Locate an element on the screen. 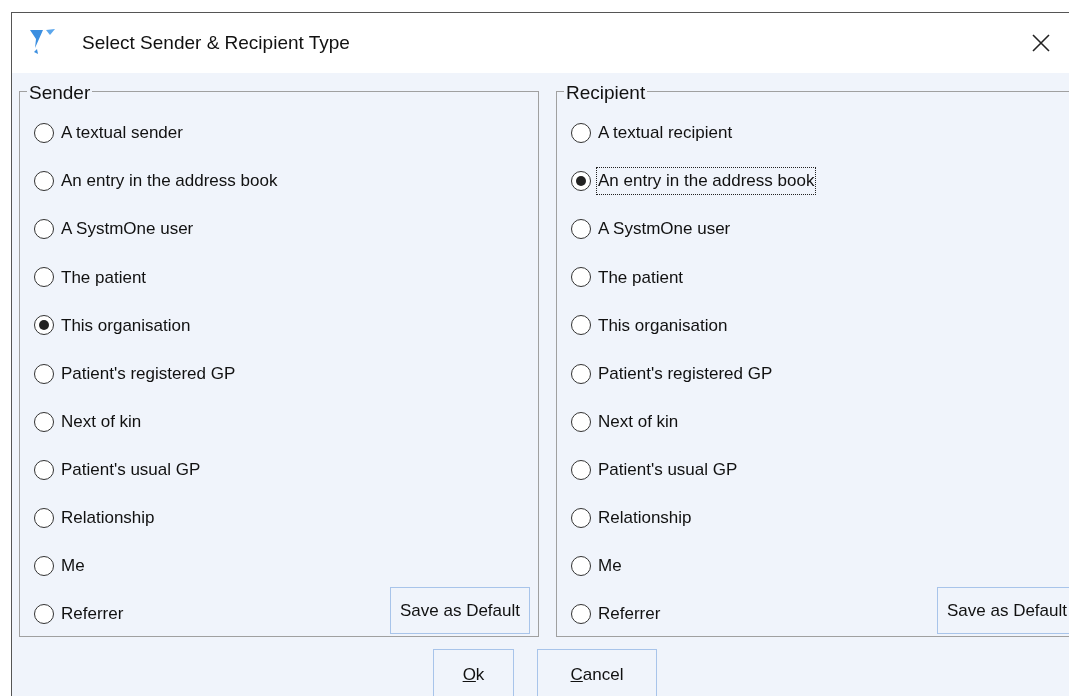 The image size is (1069, 696). close-icon is located at coordinates (1041, 43).